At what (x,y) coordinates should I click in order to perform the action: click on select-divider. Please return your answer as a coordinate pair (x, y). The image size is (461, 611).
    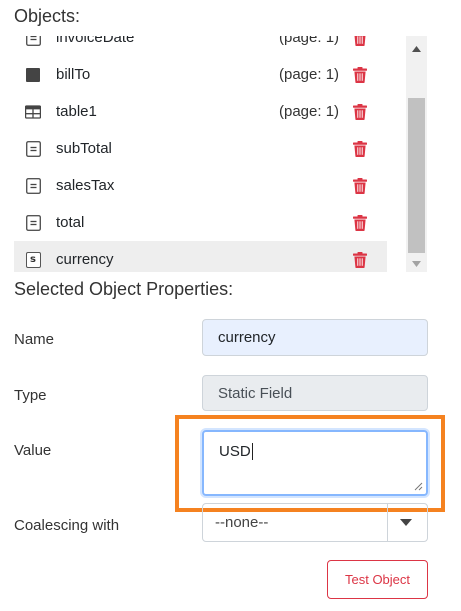
    Looking at the image, I should click on (387, 522).